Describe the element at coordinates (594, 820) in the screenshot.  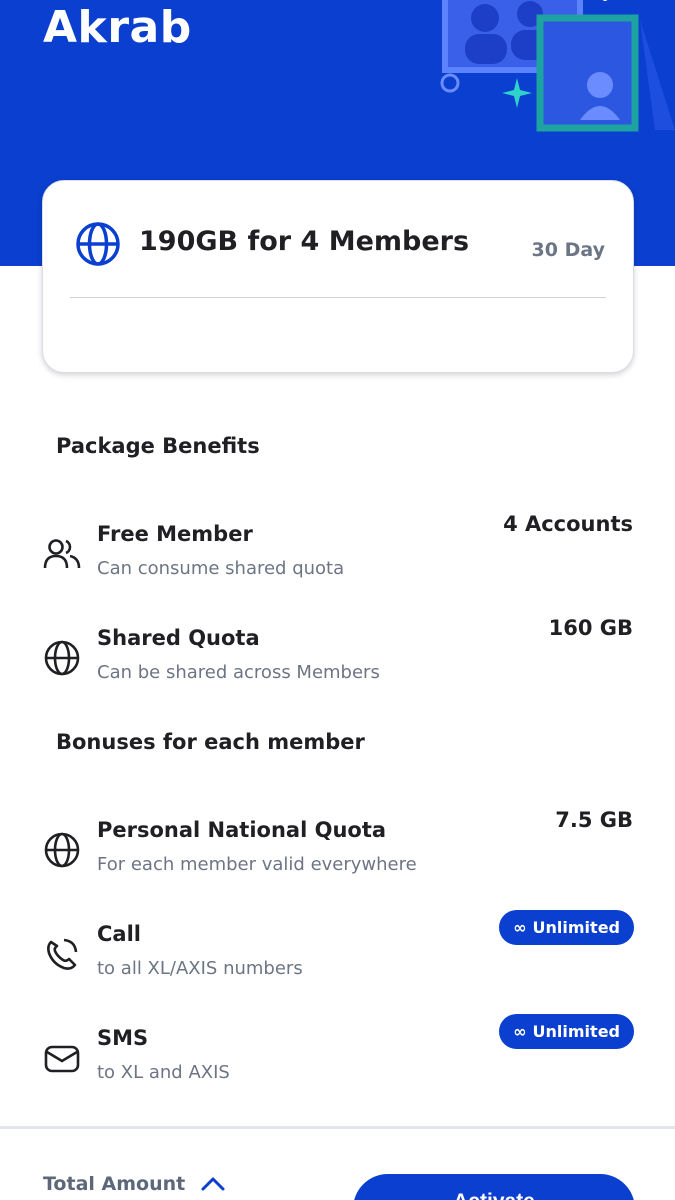
I see `bonus-value: 7.5 GB` at that location.